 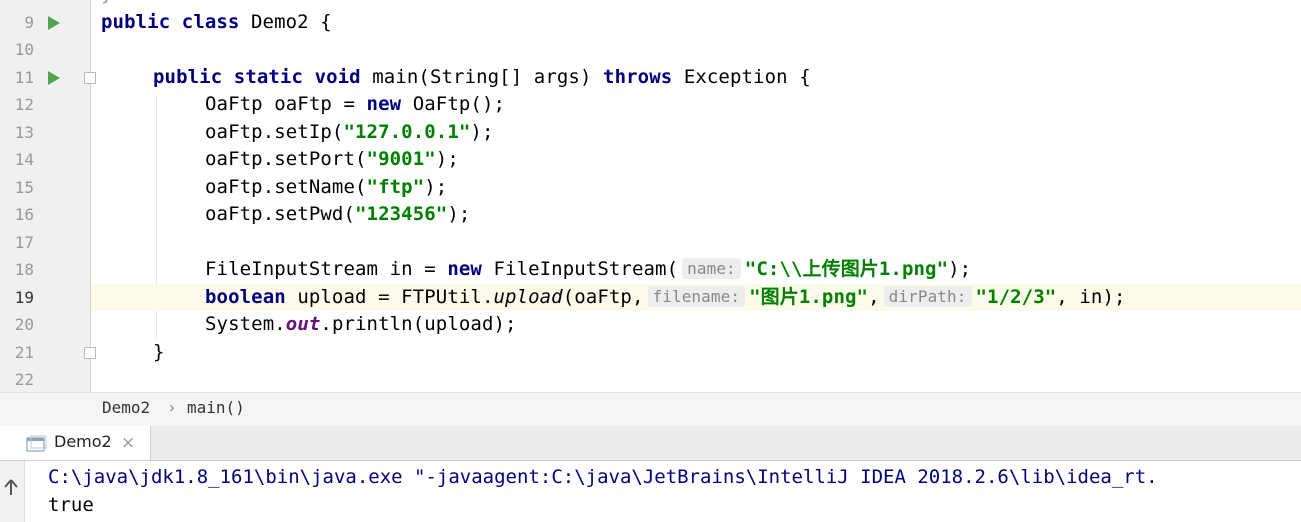 I want to click on breadcrumb: Demo2 › main(), so click(x=650, y=409).